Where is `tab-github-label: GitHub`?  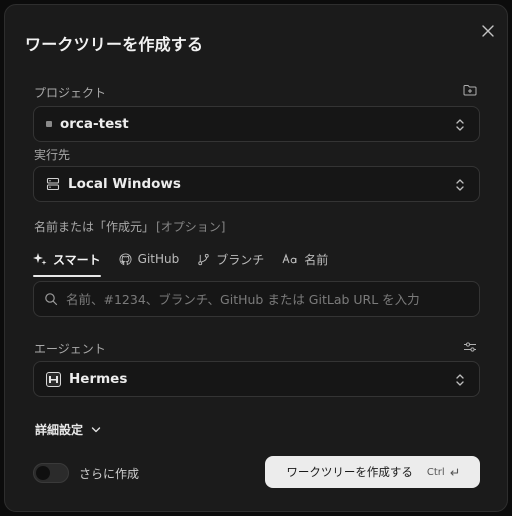
tab-github-label: GitHub is located at coordinates (158, 259).